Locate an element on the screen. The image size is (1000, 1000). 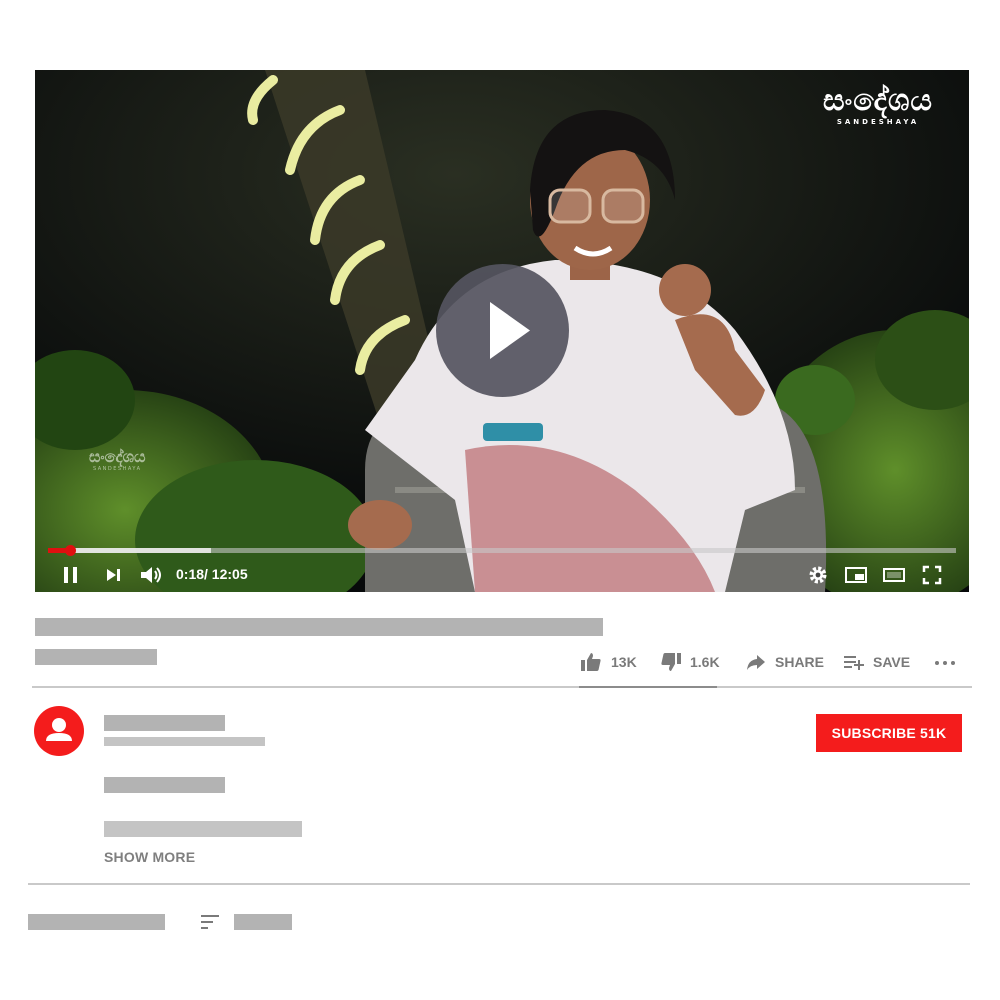
actions-divider is located at coordinates (502, 687).